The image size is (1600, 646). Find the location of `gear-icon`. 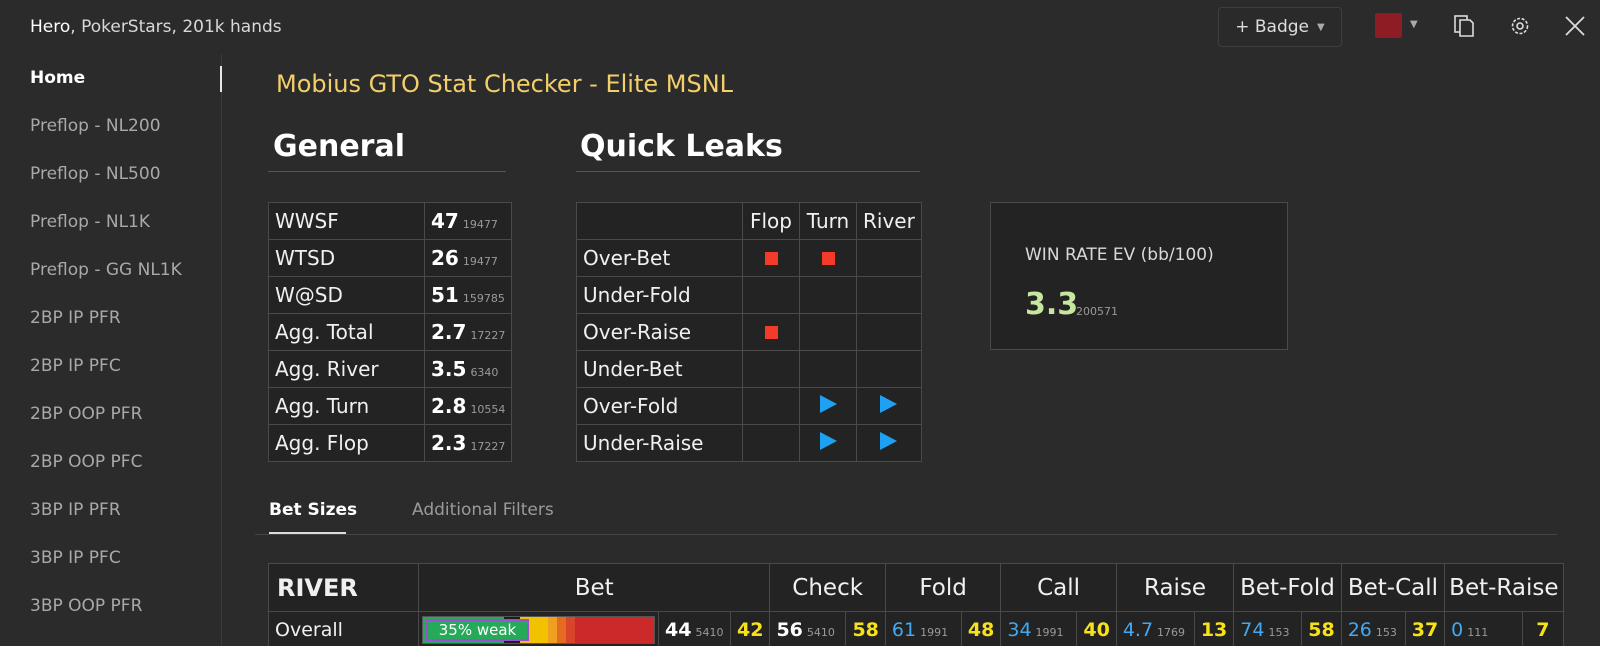

gear-icon is located at coordinates (1520, 26).